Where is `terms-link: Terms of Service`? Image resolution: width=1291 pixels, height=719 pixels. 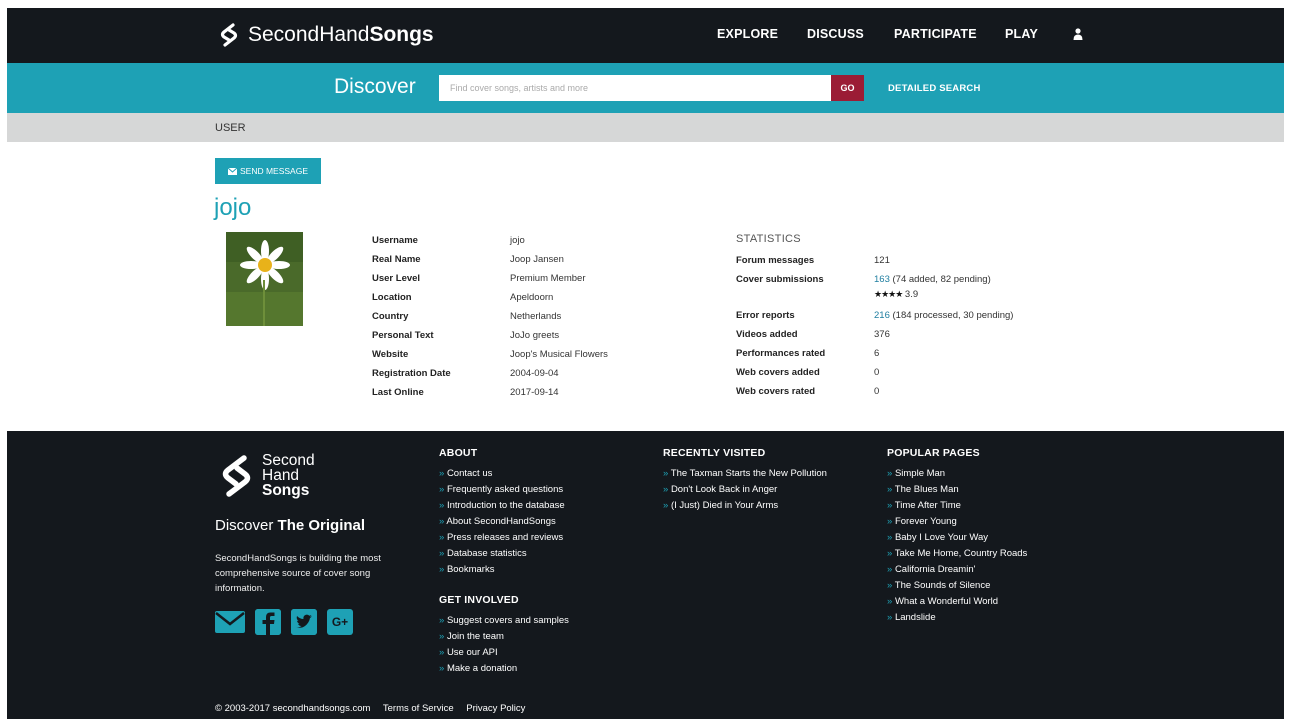
terms-link: Terms of Service is located at coordinates (418, 708).